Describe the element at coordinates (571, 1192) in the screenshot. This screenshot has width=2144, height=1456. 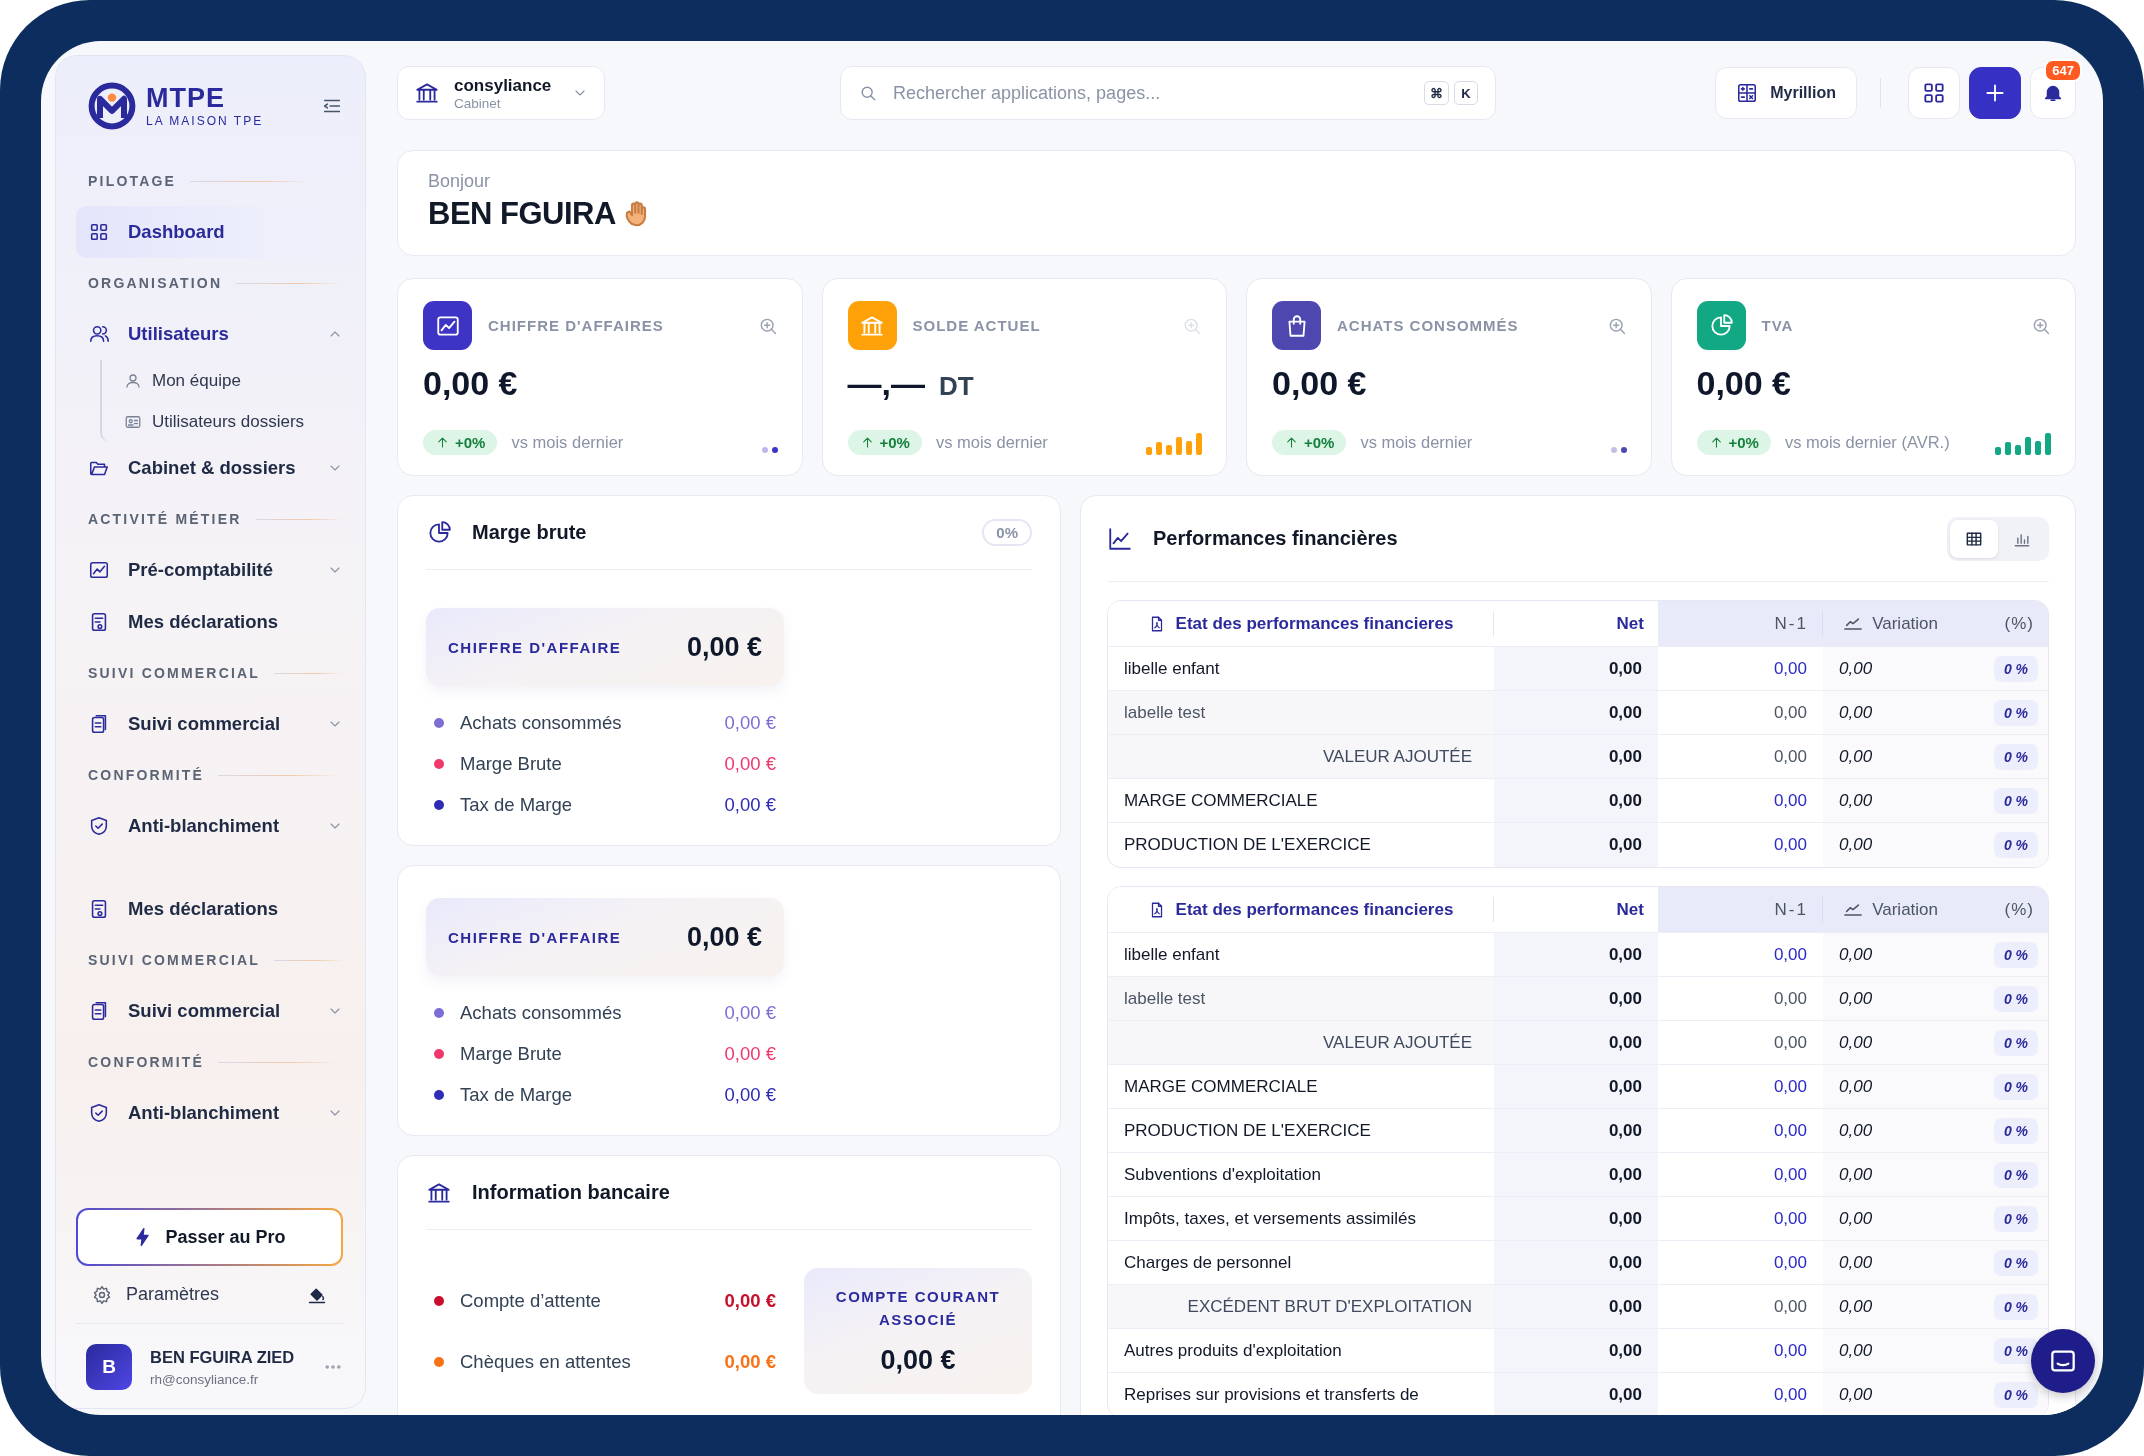
I see `card-title: Information bancaire` at that location.